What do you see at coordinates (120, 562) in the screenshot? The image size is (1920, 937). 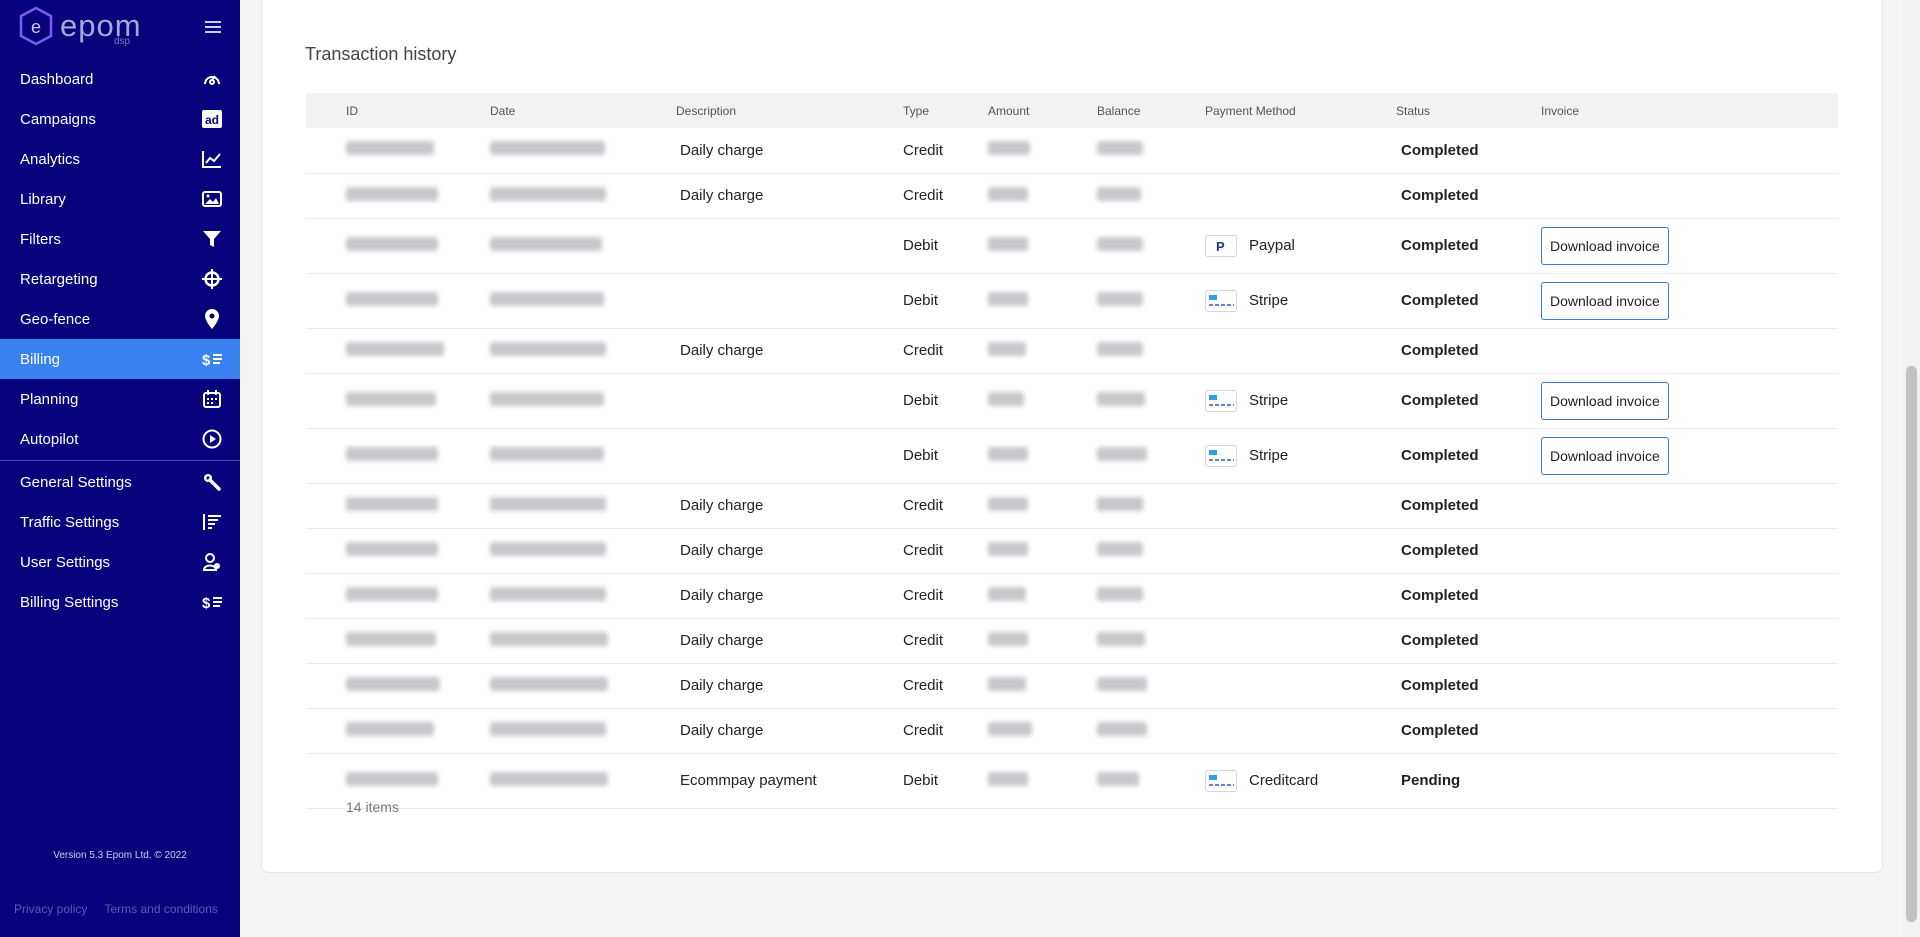 I see `nav-item-user-settings: User Settings` at bounding box center [120, 562].